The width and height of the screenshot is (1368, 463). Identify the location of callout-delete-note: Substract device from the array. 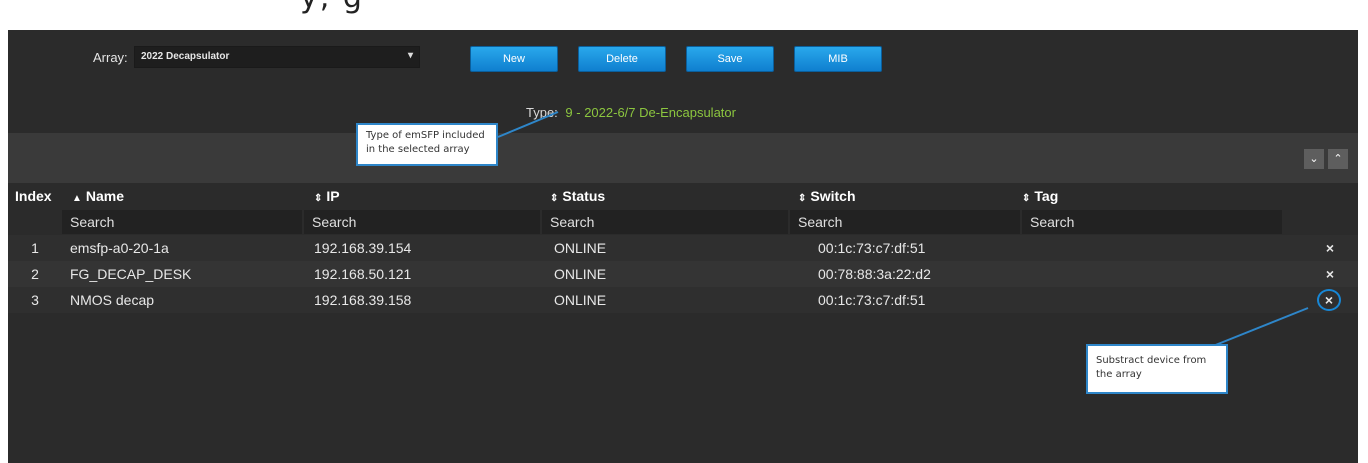
(1157, 369).